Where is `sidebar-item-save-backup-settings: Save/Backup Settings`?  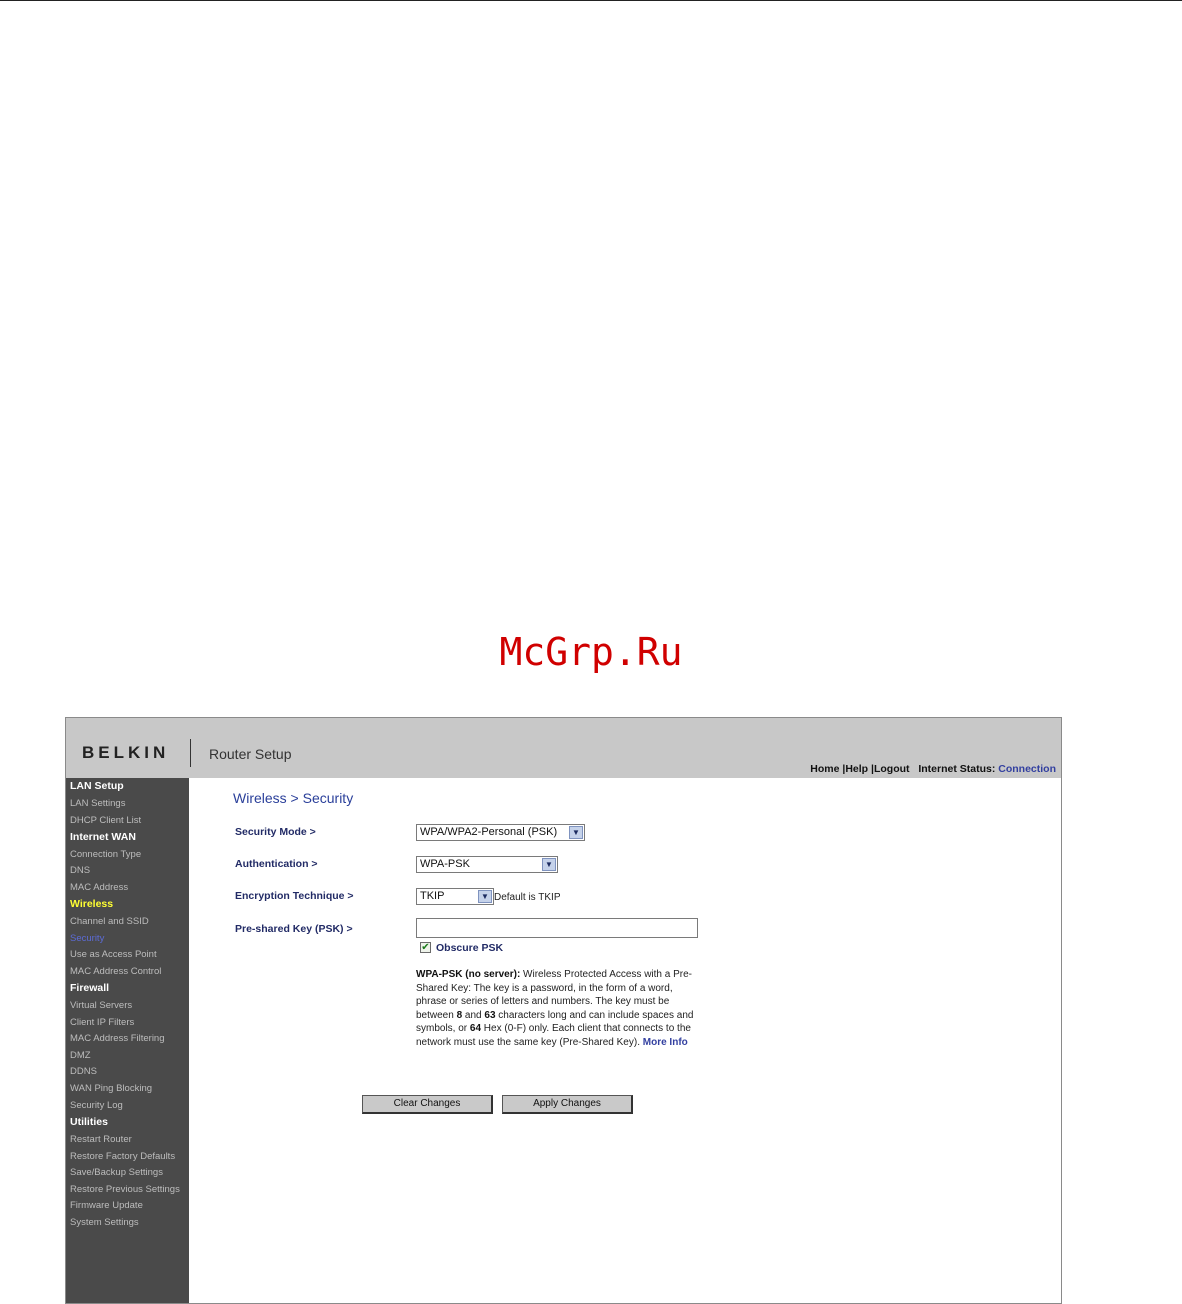 sidebar-item-save-backup-settings: Save/Backup Settings is located at coordinates (116, 1172).